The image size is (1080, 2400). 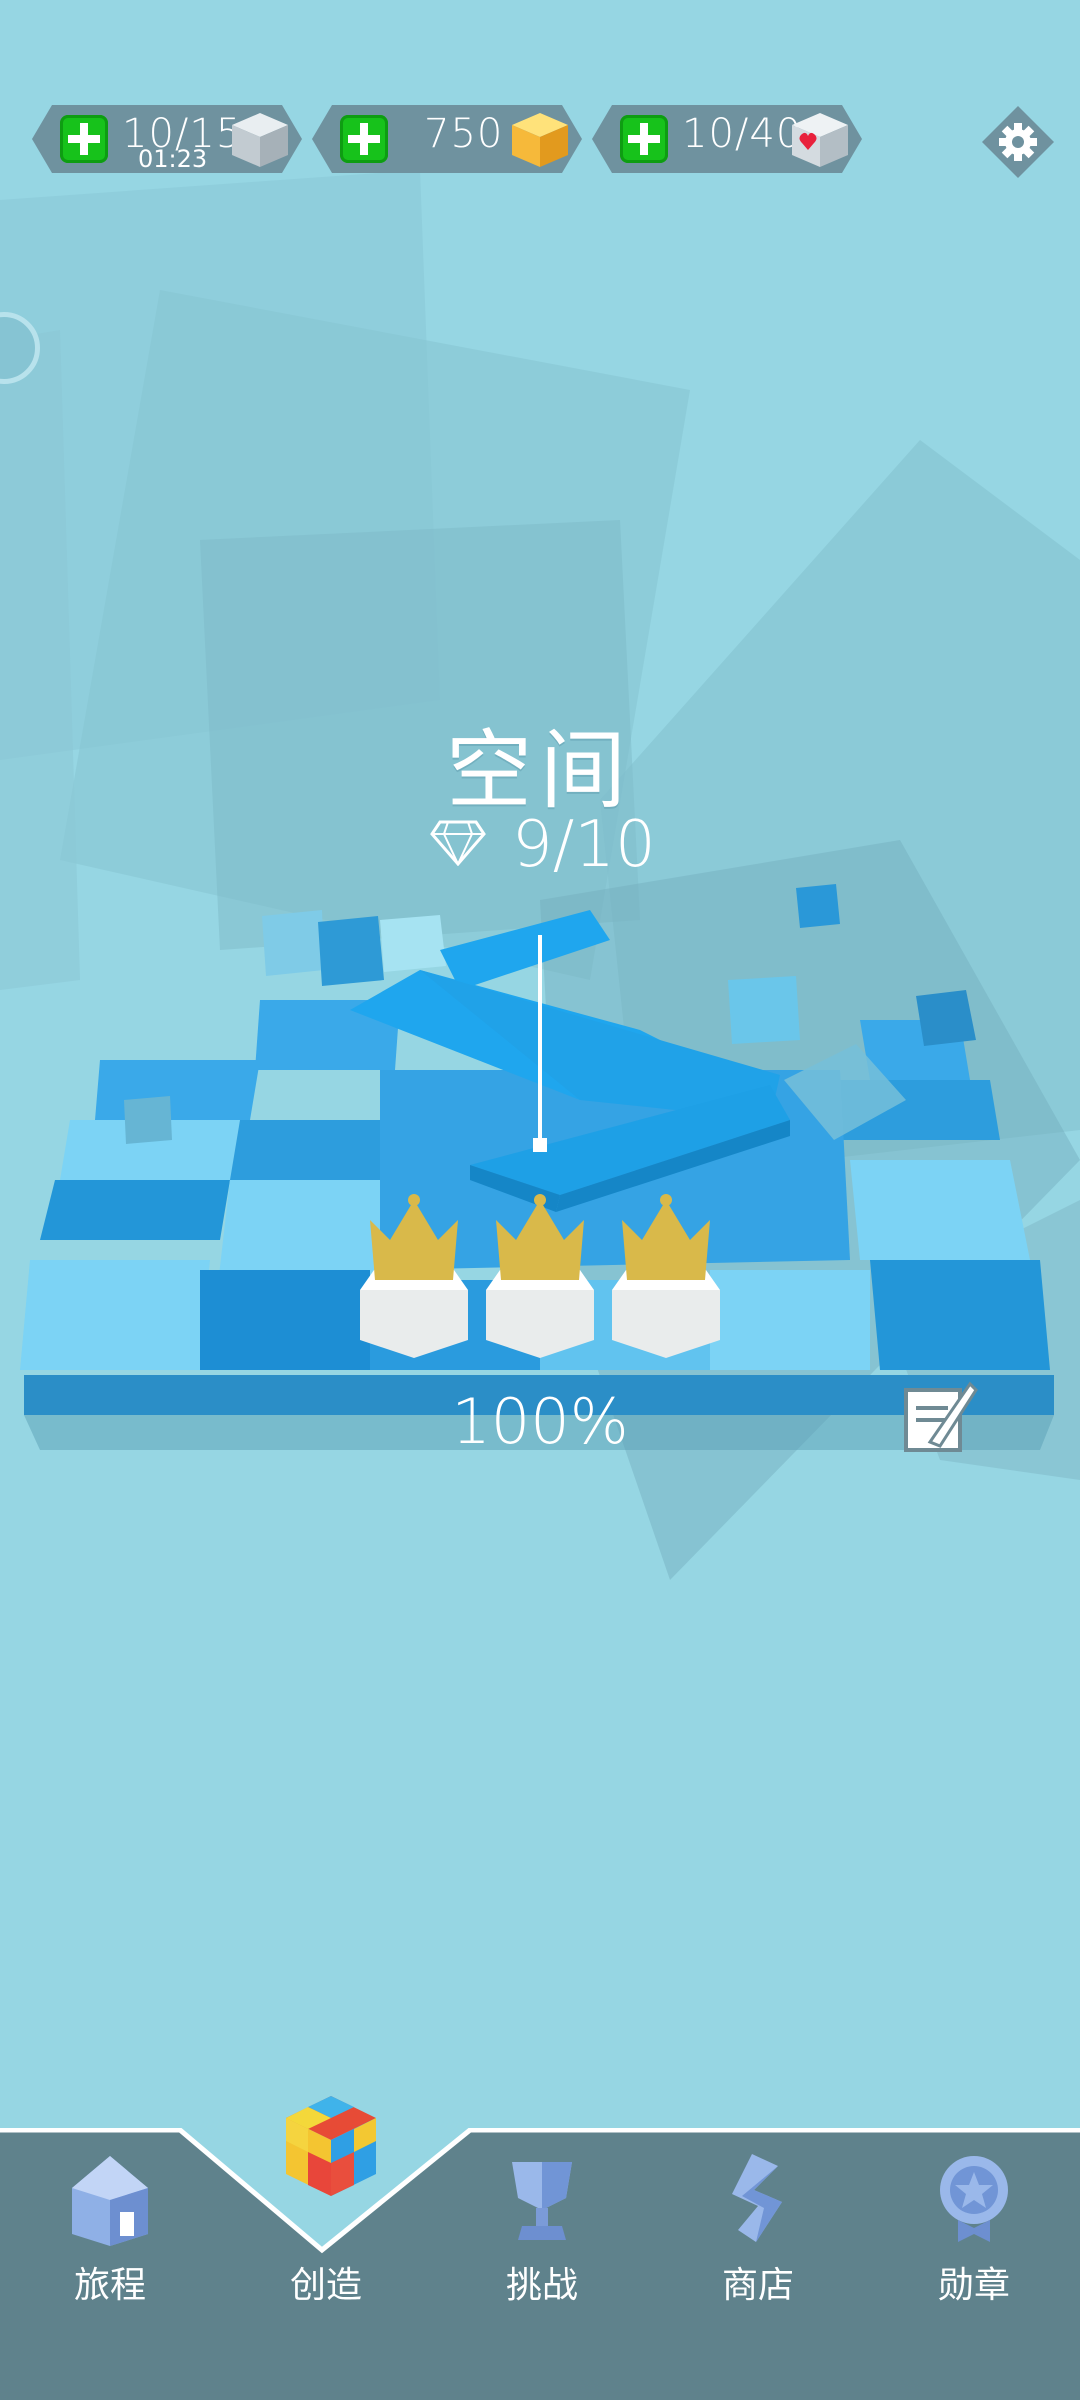 I want to click on nav-item-medals: 勋章, so click(x=973, y=2264).